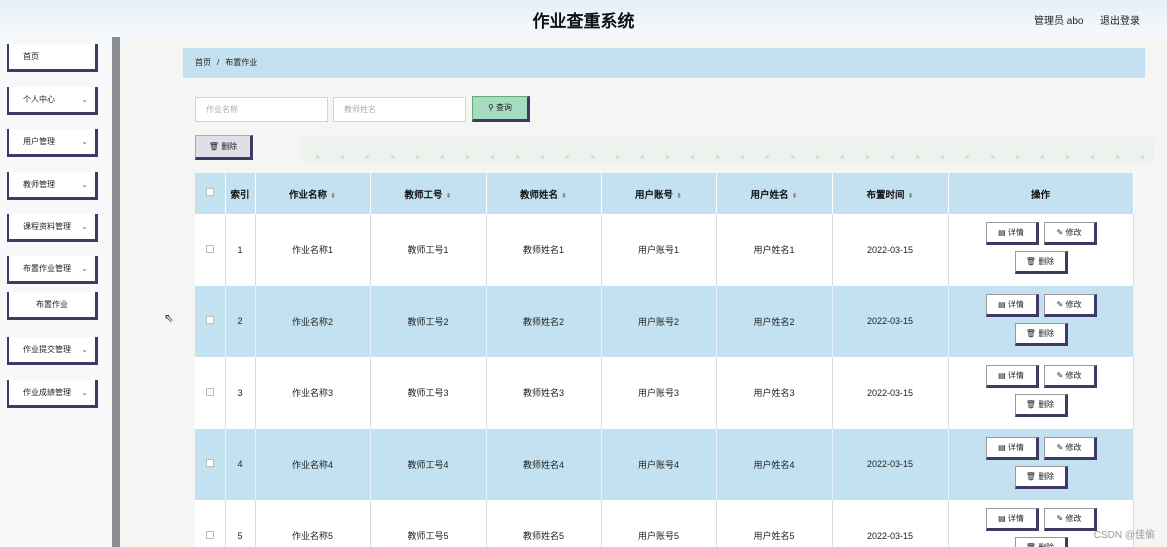 The width and height of the screenshot is (1167, 547). I want to click on table-cell: 作业名称1, so click(313, 250).